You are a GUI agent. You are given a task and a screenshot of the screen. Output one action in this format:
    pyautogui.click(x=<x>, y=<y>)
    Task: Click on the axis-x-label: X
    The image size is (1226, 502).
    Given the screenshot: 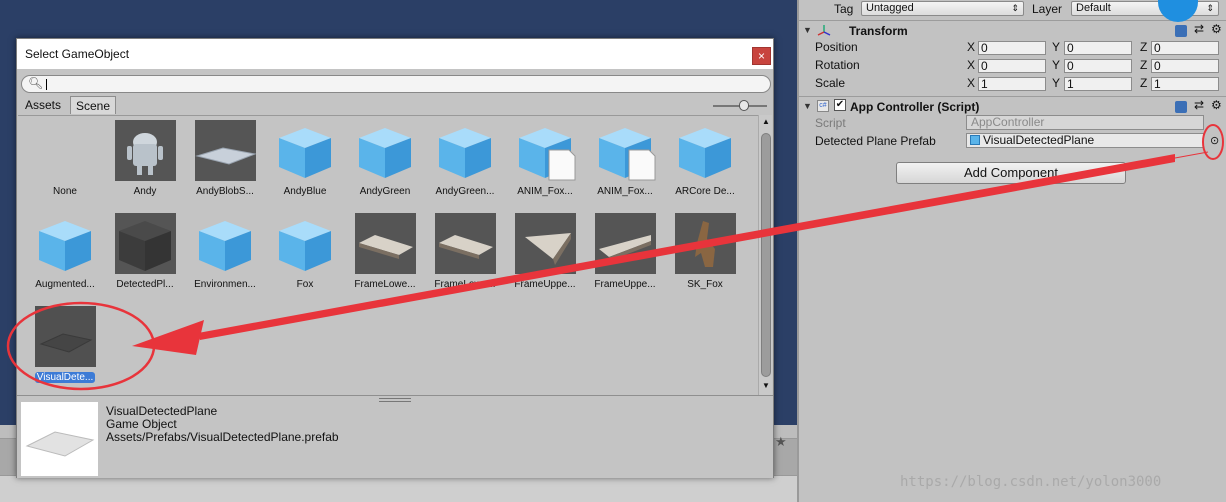 What is the action you would take?
    pyautogui.click(x=971, y=65)
    